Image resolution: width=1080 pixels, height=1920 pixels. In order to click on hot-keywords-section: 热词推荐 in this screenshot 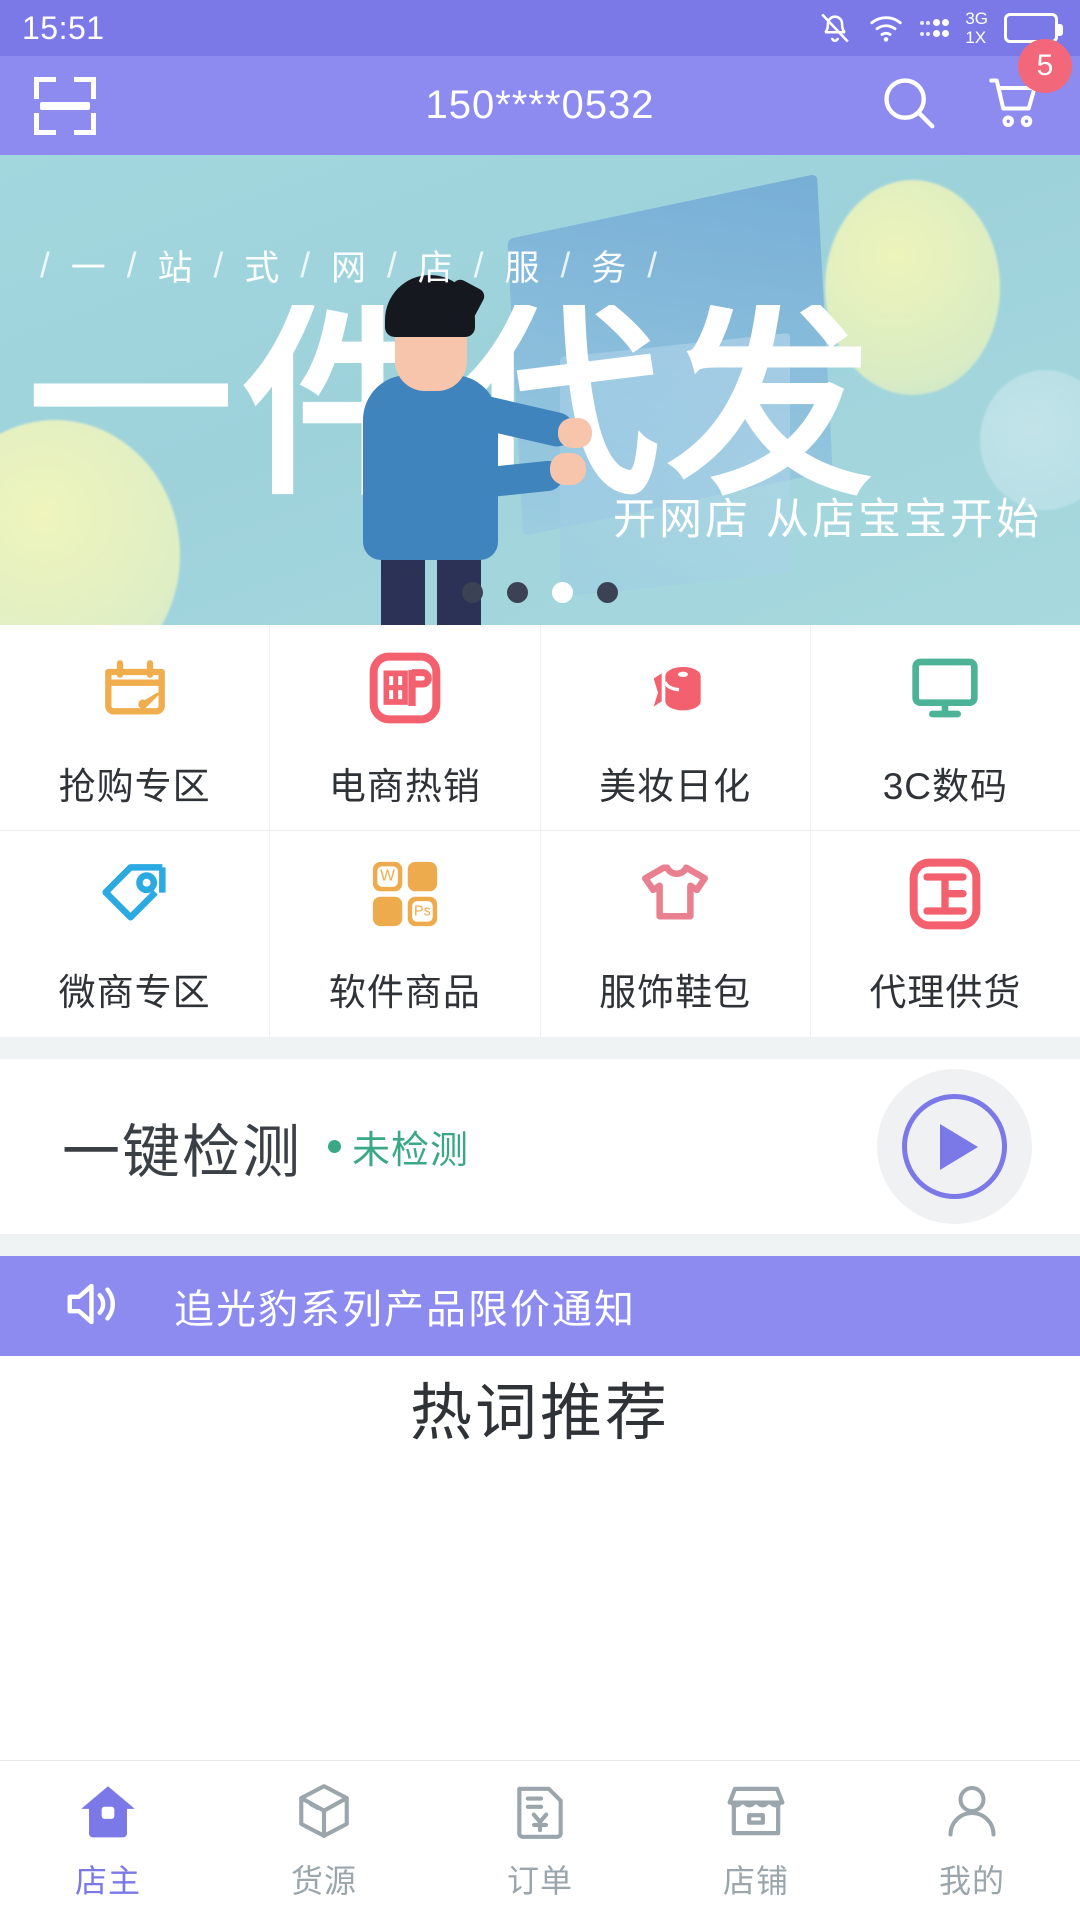, I will do `click(540, 1406)`.